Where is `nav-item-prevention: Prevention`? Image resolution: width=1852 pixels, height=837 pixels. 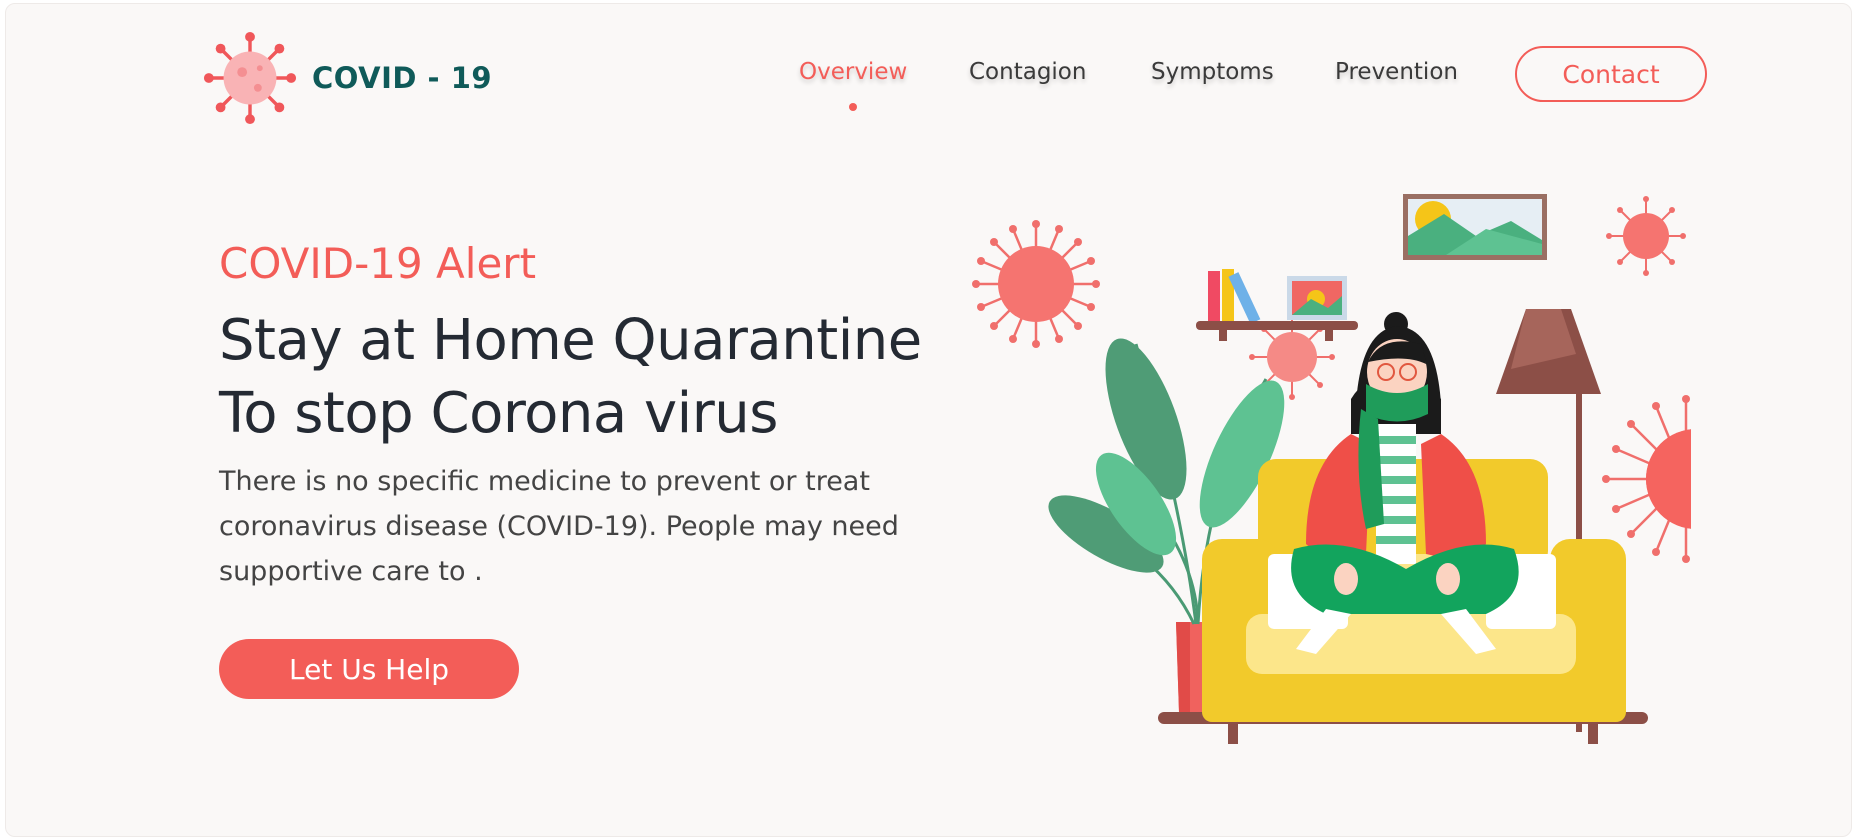 nav-item-prevention: Prevention is located at coordinates (1396, 72).